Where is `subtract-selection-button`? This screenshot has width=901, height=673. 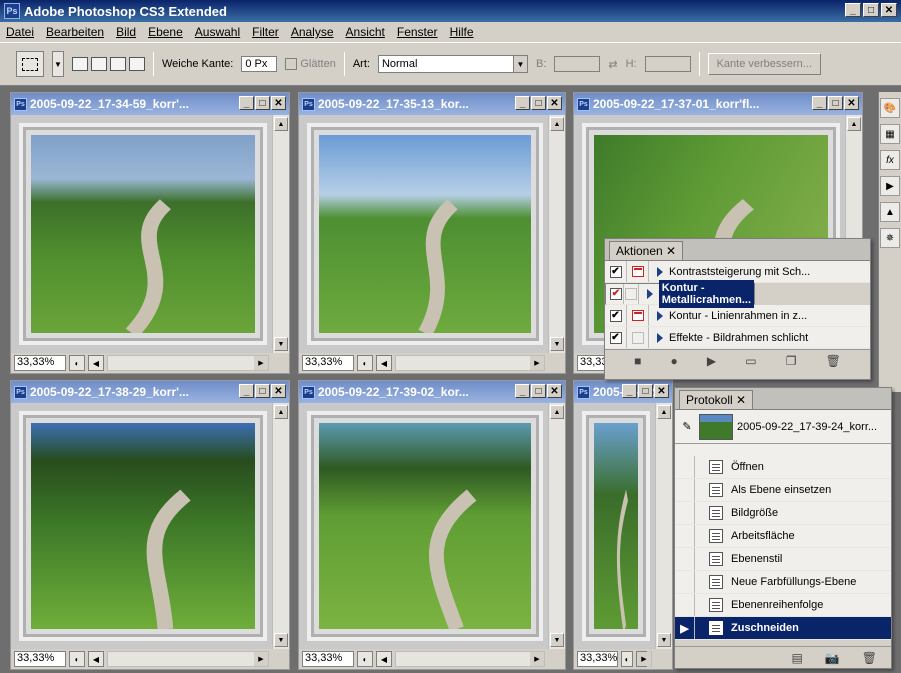 subtract-selection-button is located at coordinates (118, 64).